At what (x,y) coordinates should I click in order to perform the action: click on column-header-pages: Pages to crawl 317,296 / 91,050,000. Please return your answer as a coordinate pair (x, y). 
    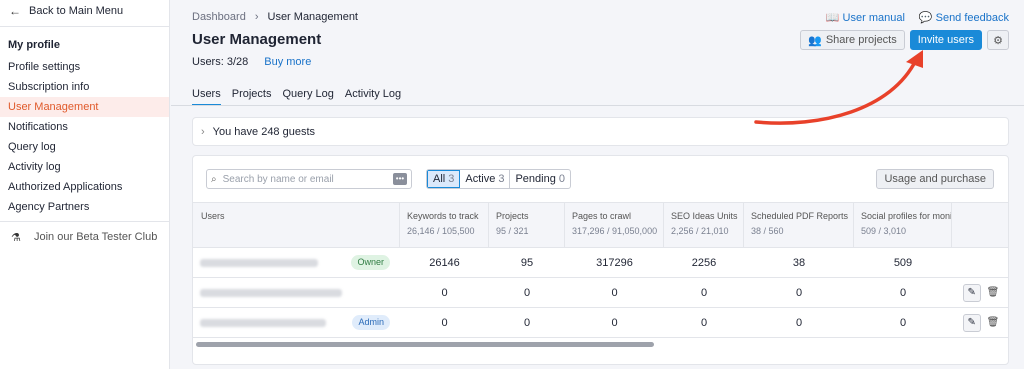
    Looking at the image, I should click on (614, 225).